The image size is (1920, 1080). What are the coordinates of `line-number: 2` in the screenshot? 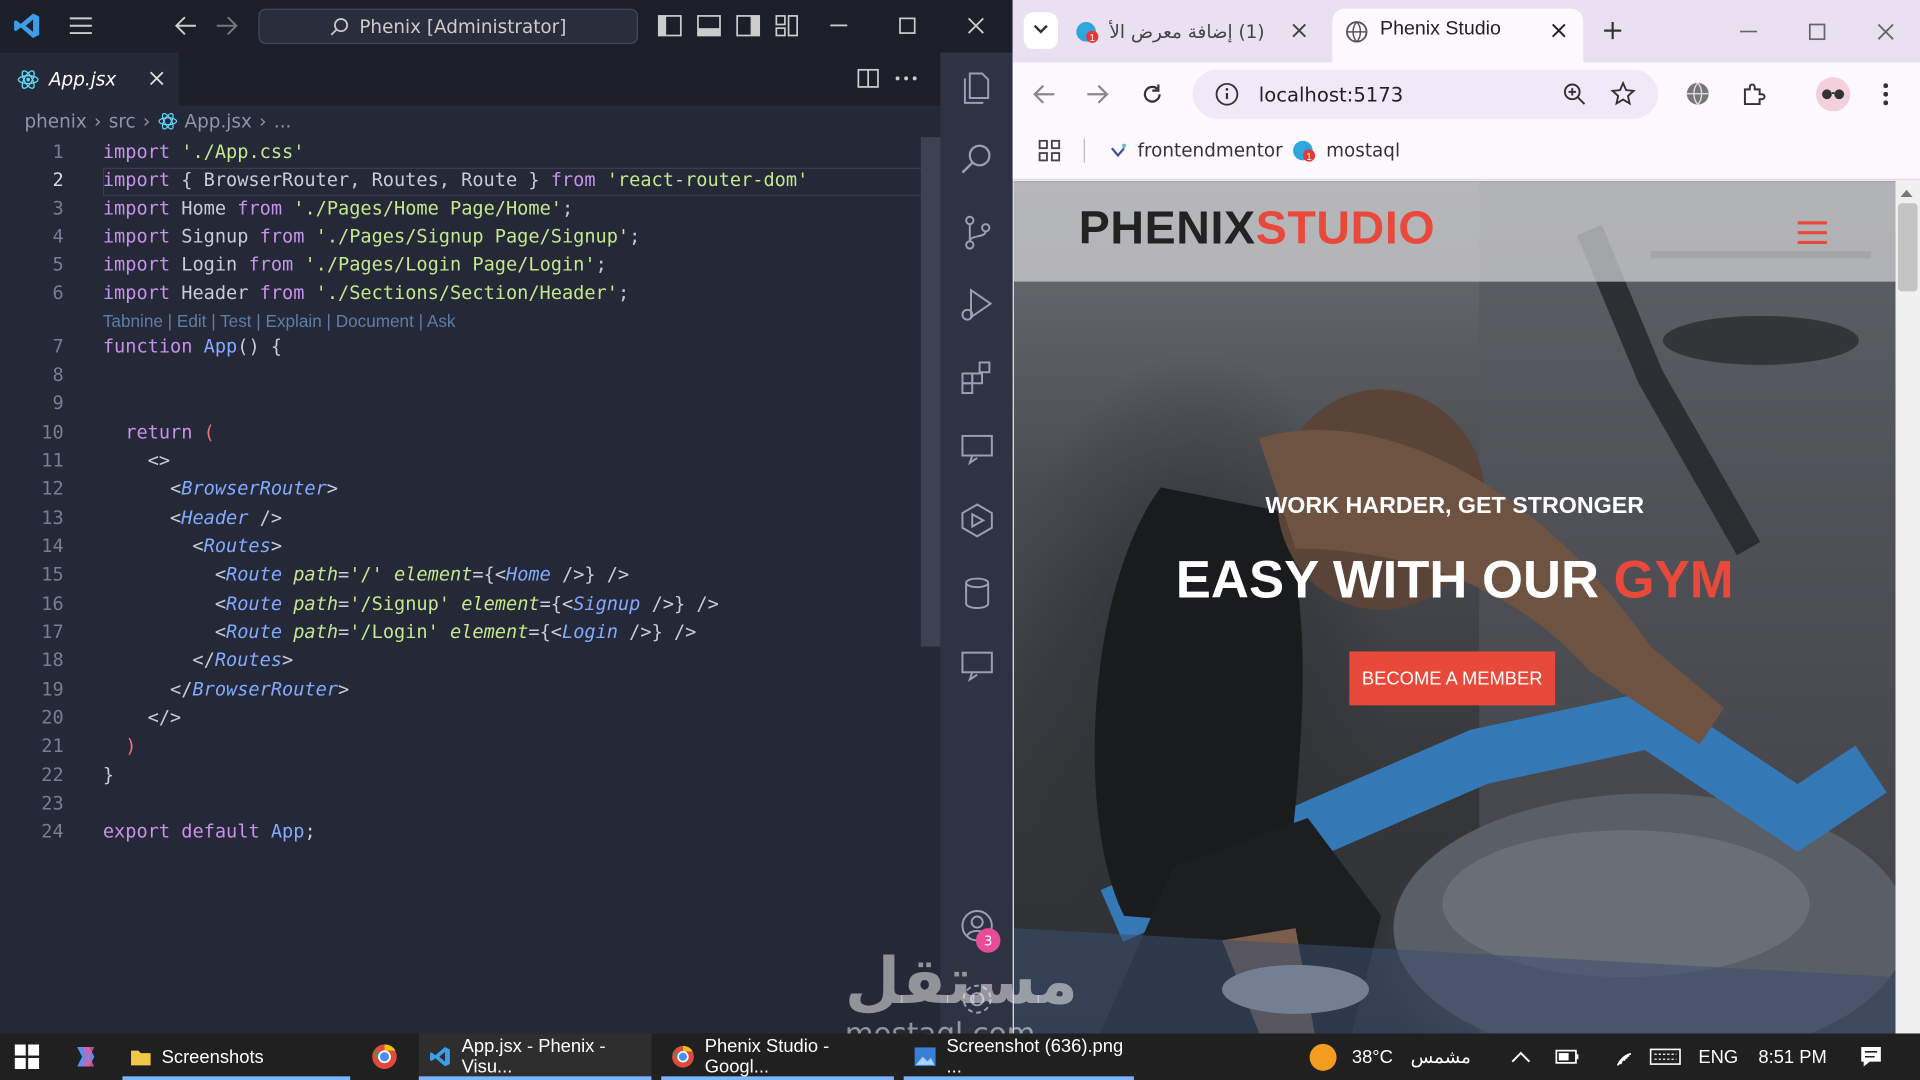 It's located at (58, 180).